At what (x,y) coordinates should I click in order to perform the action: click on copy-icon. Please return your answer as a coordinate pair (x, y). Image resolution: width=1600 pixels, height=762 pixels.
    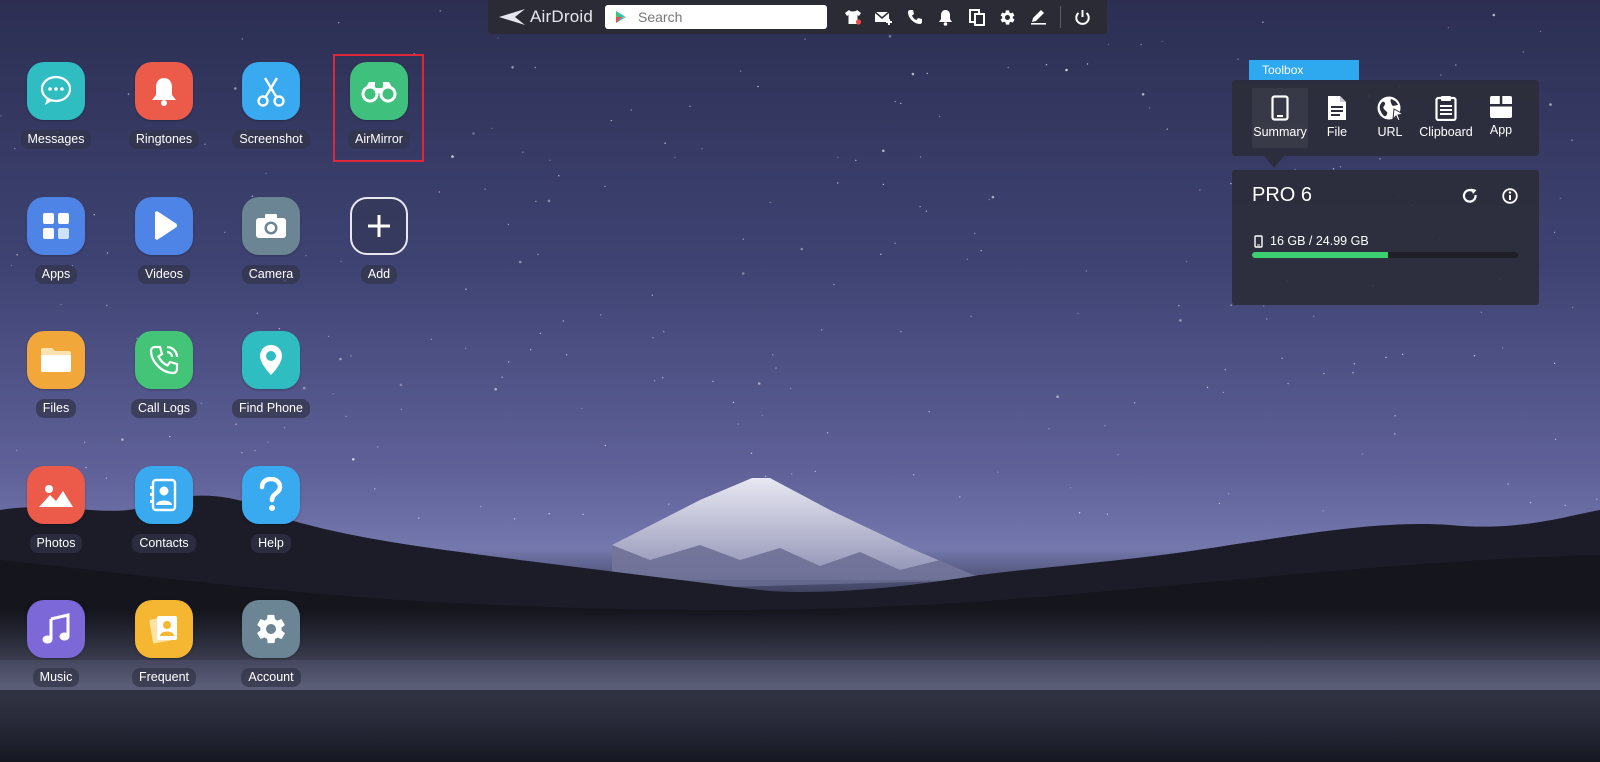
    Looking at the image, I should click on (976, 17).